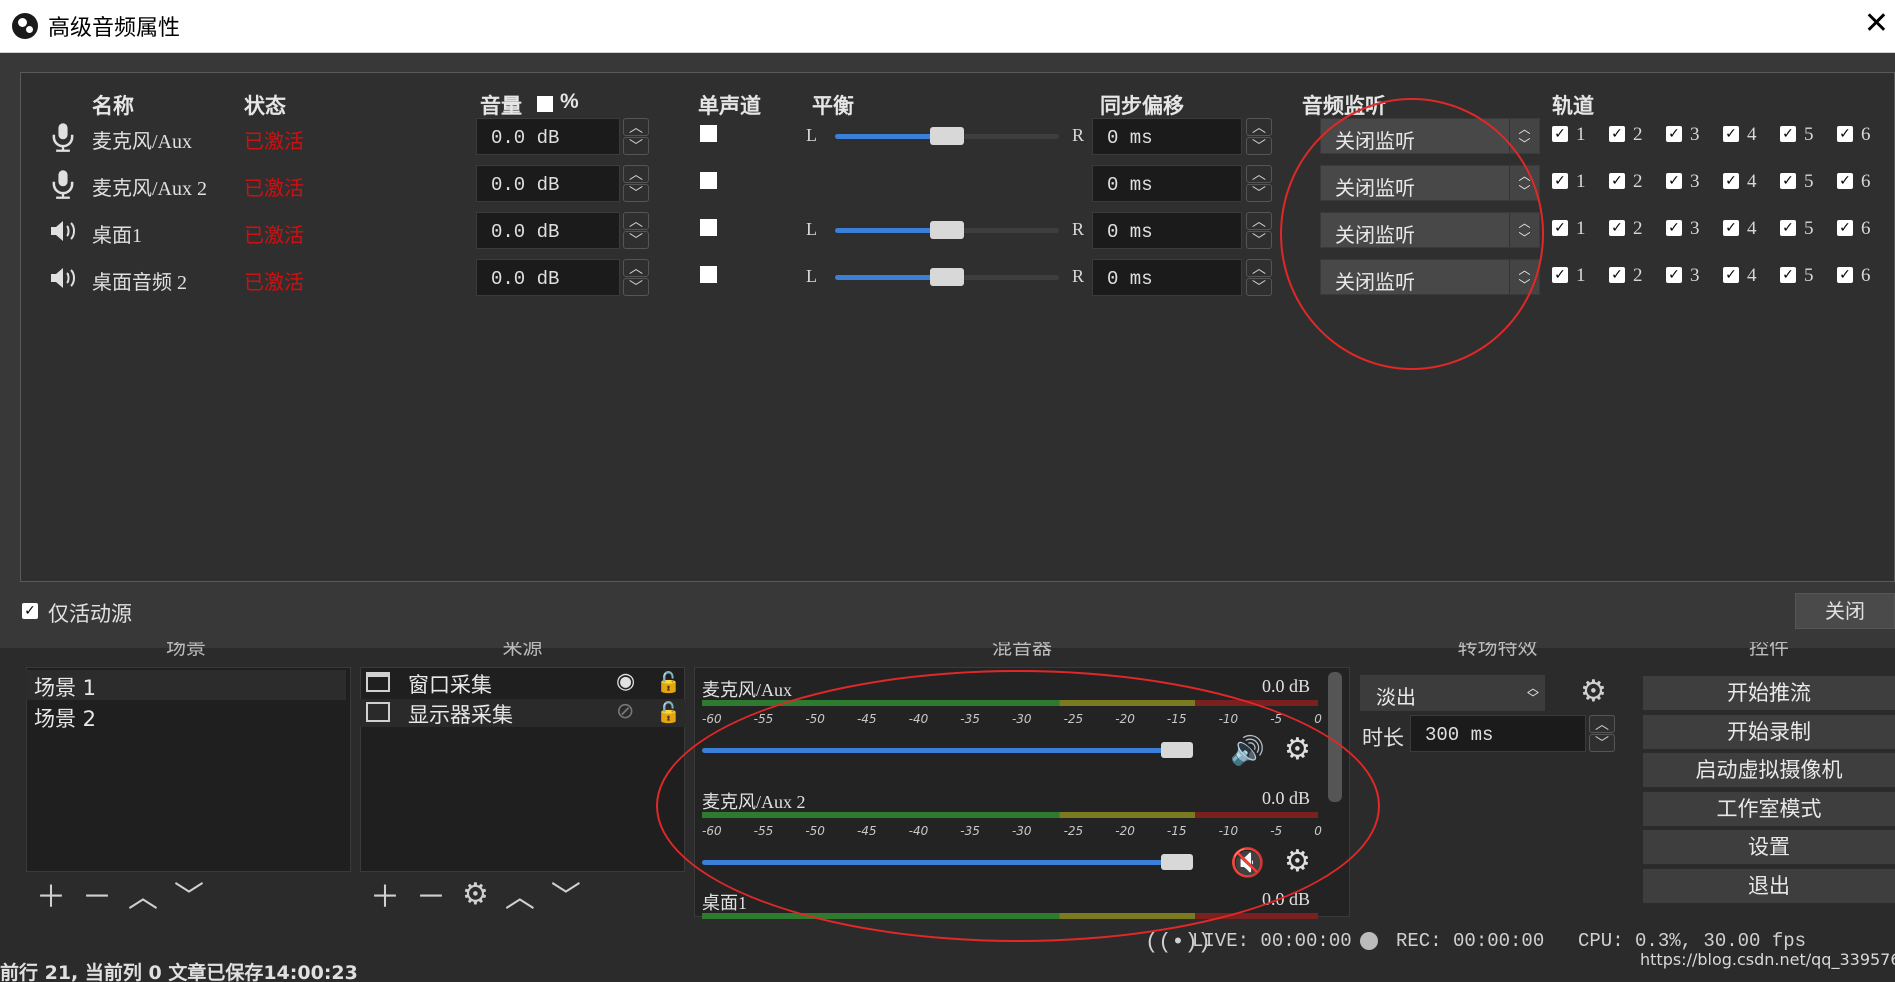  What do you see at coordinates (1769, 693) in the screenshot?
I see `control-button: 开始推流` at bounding box center [1769, 693].